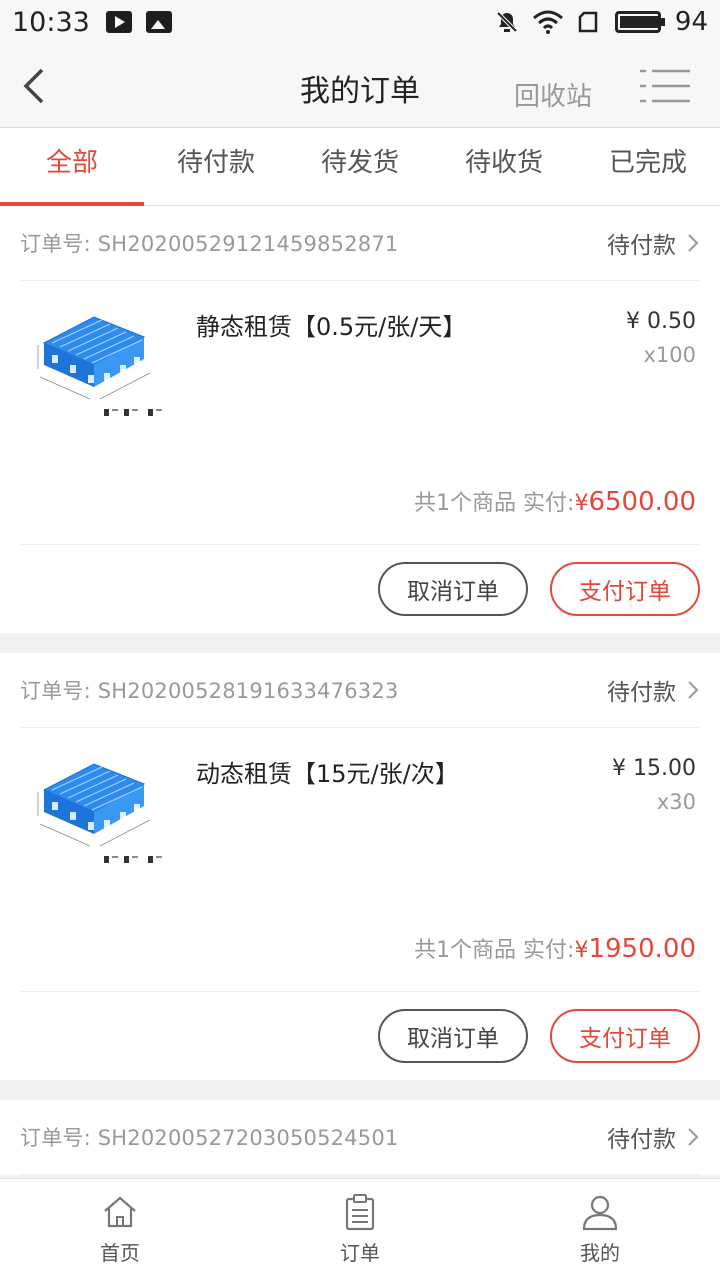  Describe the element at coordinates (120, 1253) in the screenshot. I see `bottom-nav-home-label: 首页` at that location.